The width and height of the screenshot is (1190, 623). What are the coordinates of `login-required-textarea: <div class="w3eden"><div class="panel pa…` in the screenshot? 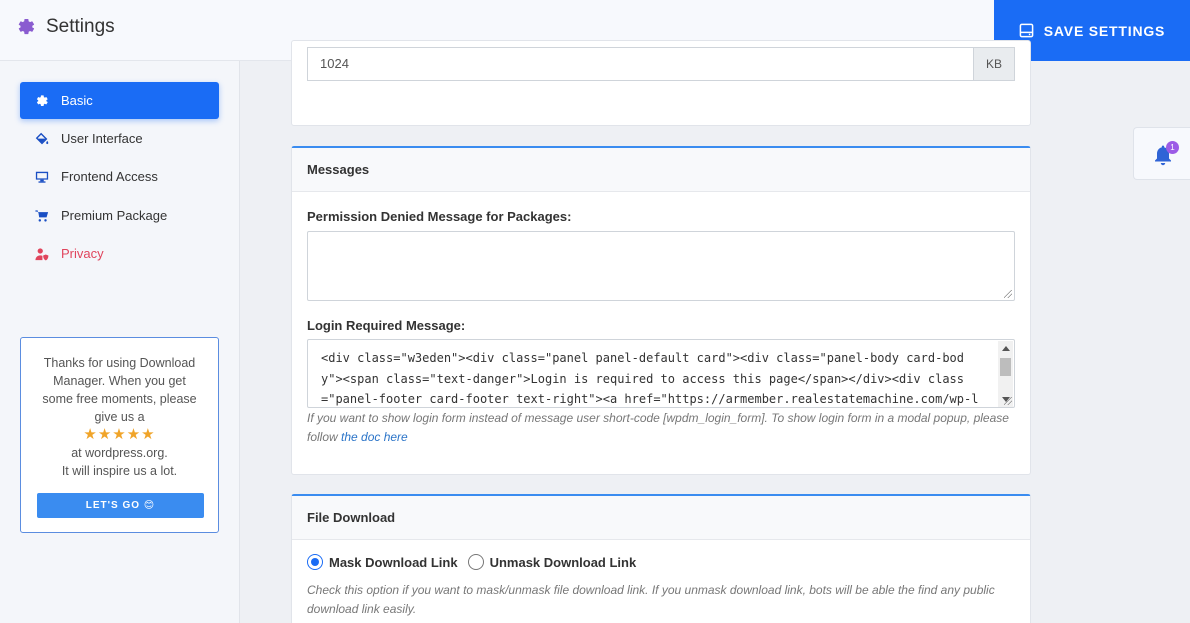 It's located at (661, 373).